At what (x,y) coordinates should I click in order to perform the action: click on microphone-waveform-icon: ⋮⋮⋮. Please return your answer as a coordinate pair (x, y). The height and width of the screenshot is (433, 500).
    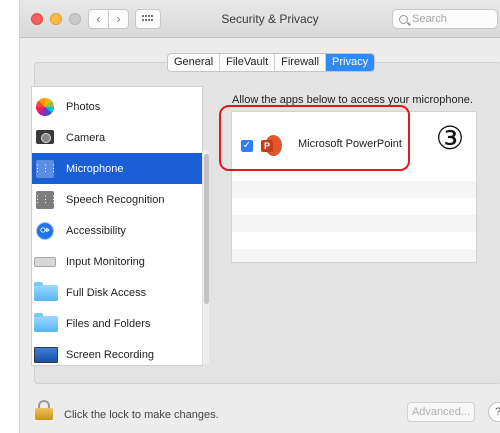
    Looking at the image, I should click on (45, 168).